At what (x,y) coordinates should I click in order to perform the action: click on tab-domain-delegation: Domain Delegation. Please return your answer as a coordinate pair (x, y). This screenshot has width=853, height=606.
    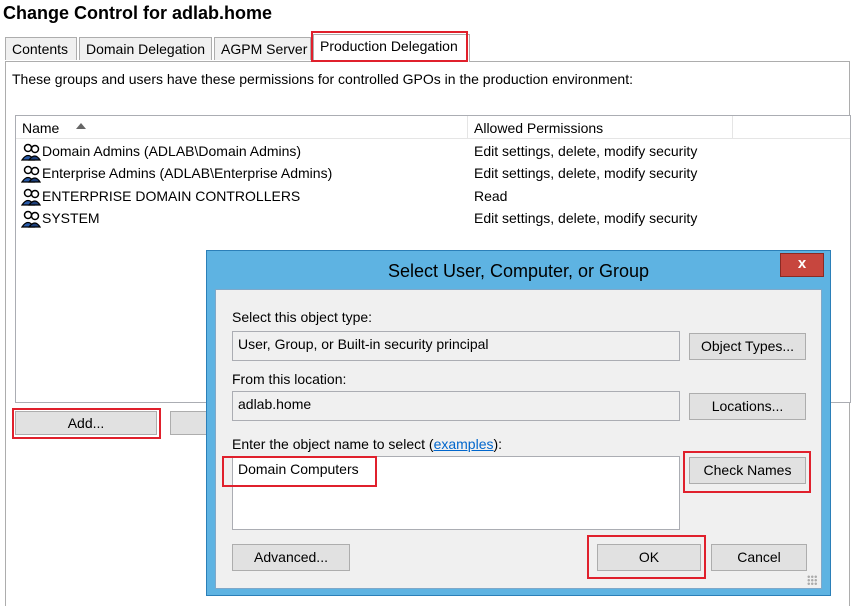
    Looking at the image, I should click on (145, 48).